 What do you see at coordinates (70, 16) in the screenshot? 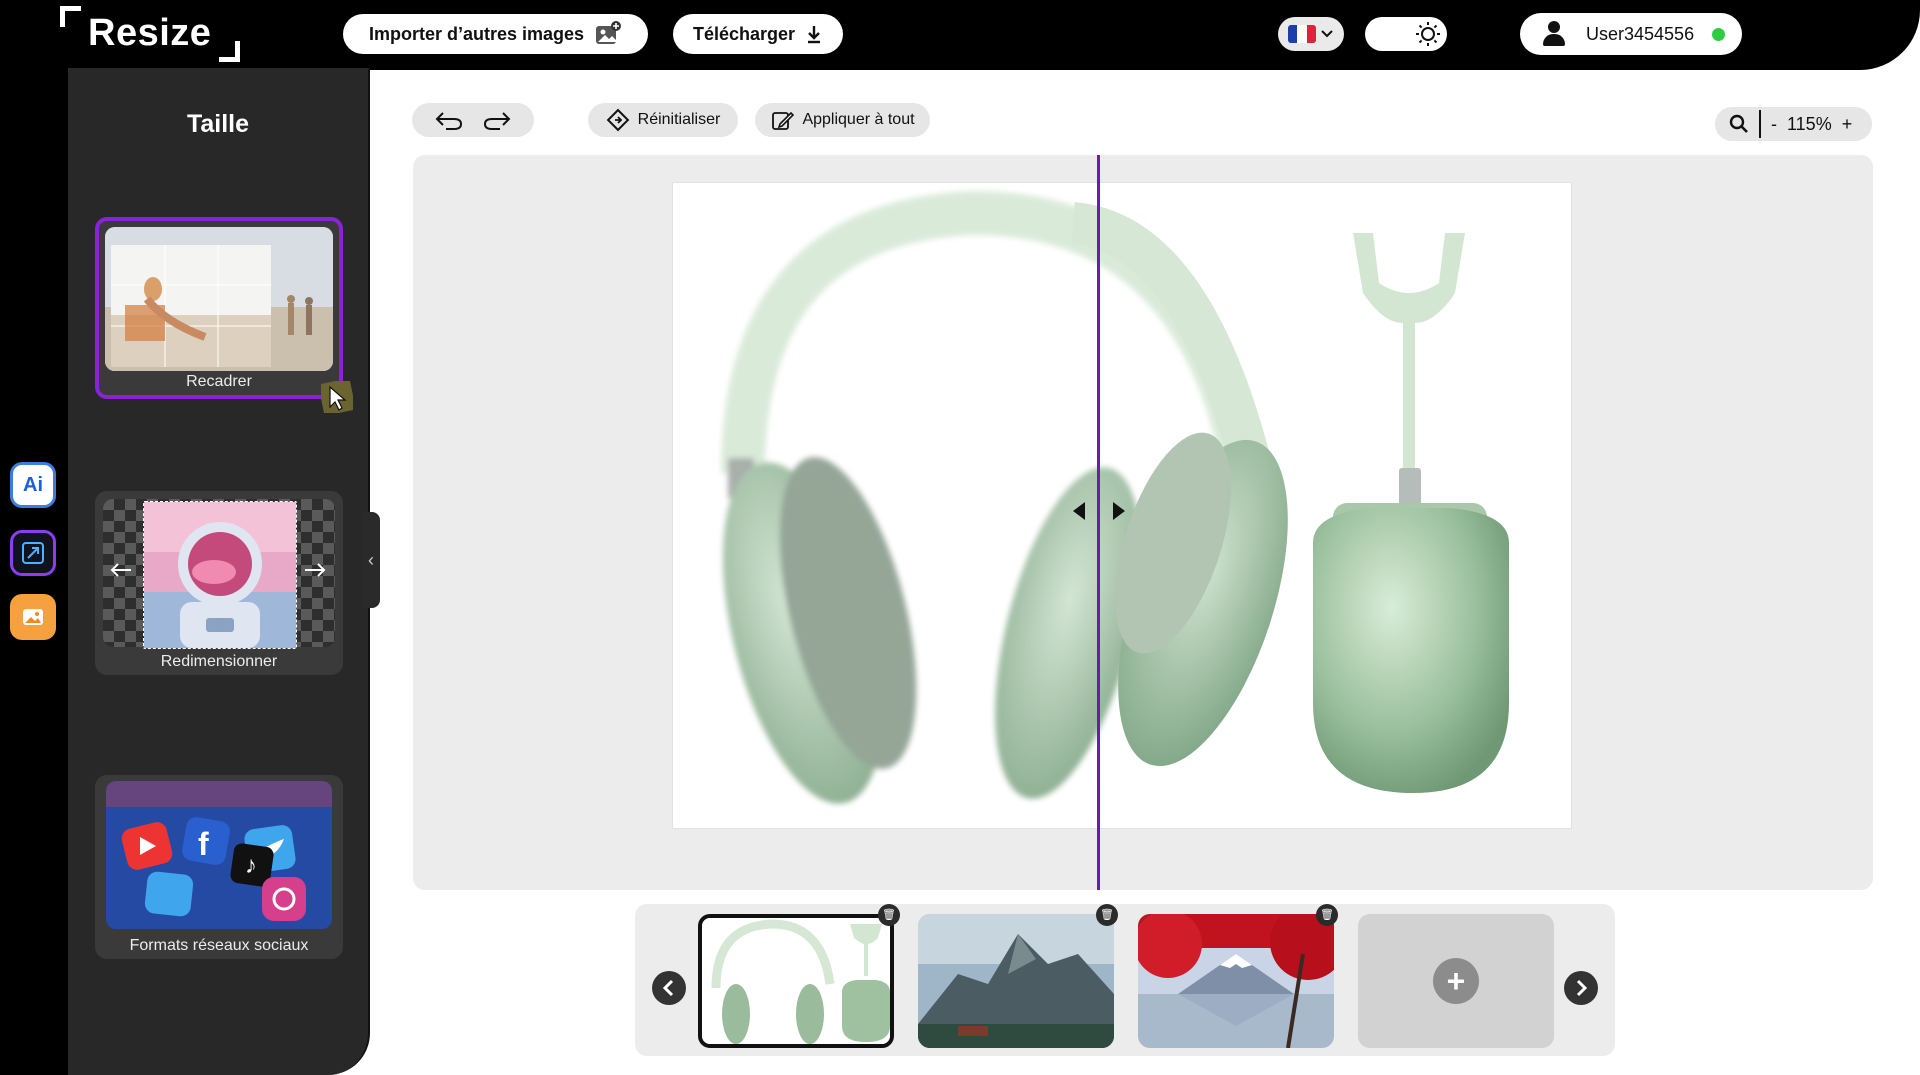
I see `logo-corner-top-left` at bounding box center [70, 16].